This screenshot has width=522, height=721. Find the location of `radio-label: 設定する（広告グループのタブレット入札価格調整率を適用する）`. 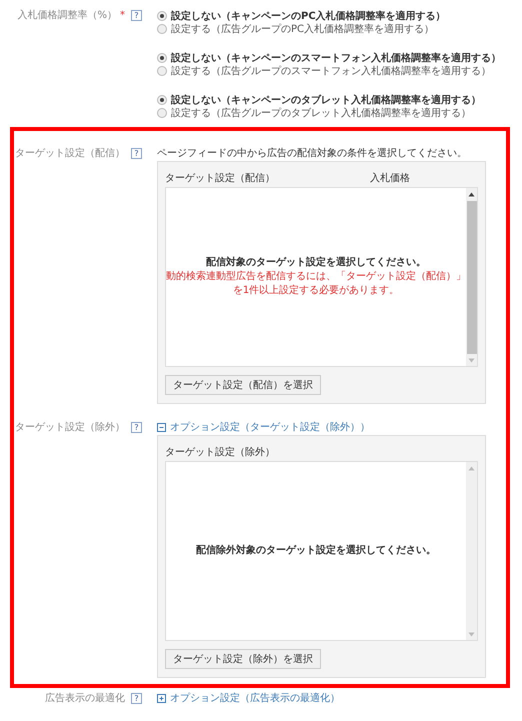

radio-label: 設定する（広告グループのタブレット入札価格調整率を適用する） is located at coordinates (321, 113).